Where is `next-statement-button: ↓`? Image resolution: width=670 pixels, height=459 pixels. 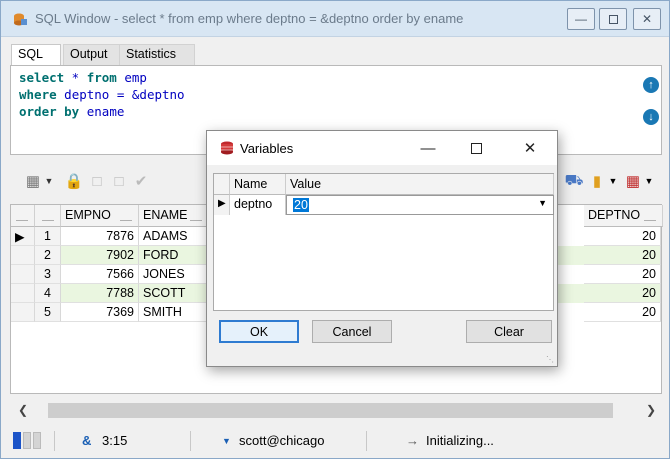
next-statement-button: ↓ is located at coordinates (651, 117).